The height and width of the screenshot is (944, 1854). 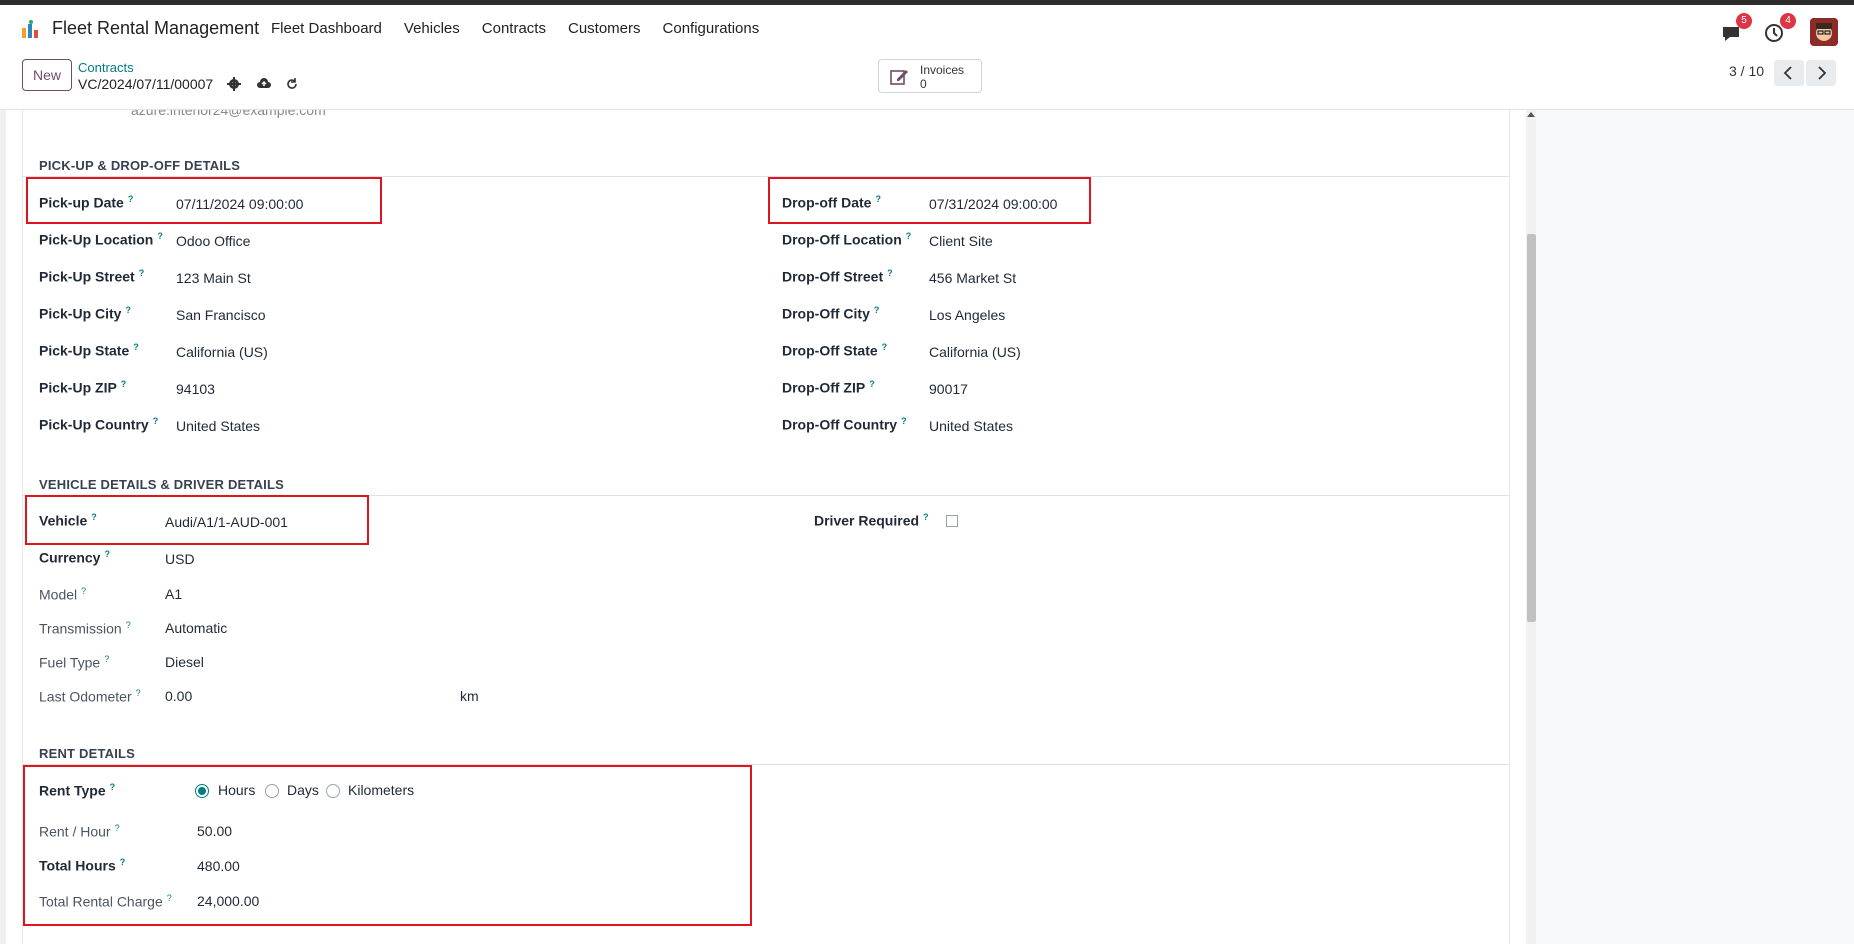 What do you see at coordinates (140, 165) in the screenshot?
I see `pickup-section-title: PICK-UP & DROP-OFF DETAILS` at bounding box center [140, 165].